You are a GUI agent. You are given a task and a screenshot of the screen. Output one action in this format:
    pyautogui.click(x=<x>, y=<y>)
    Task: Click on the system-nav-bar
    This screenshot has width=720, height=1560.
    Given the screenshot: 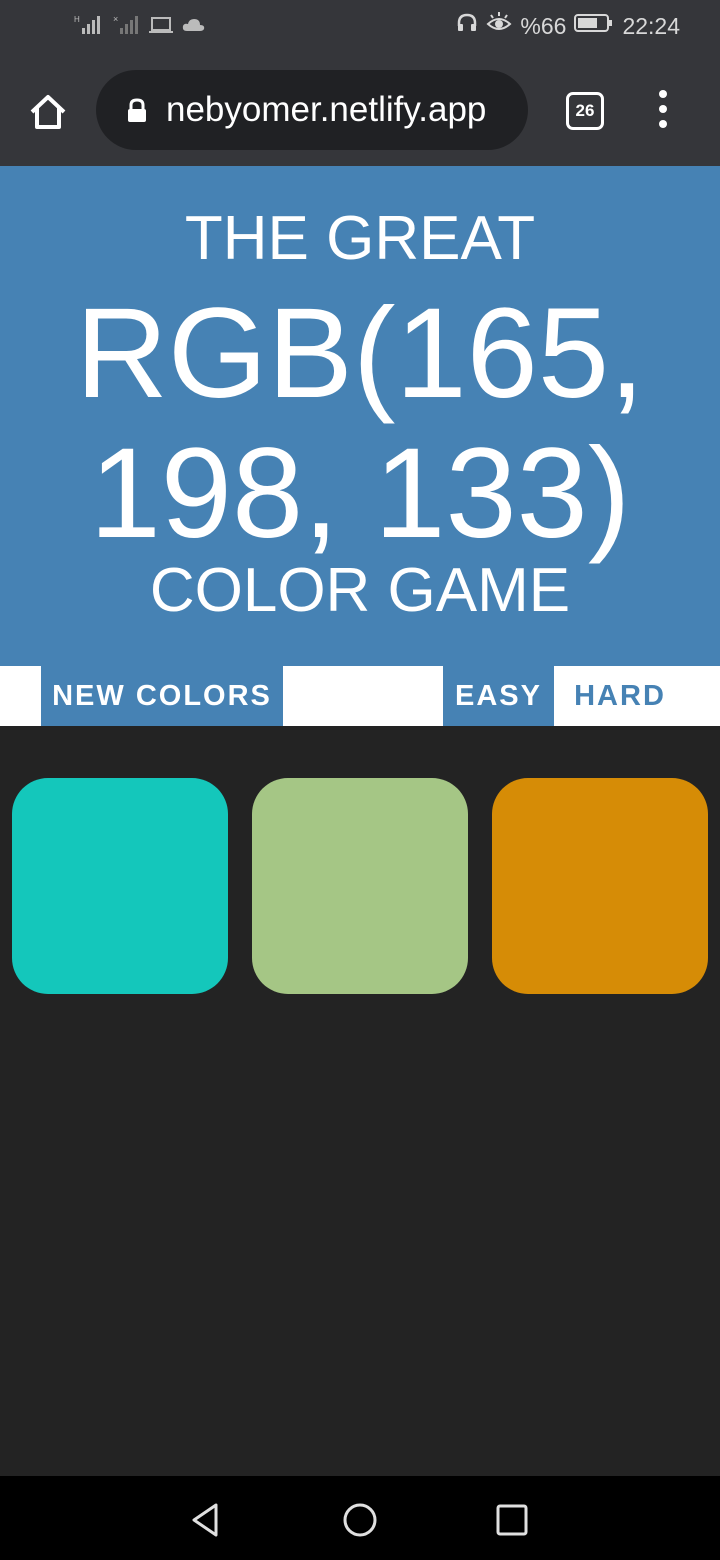 What is the action you would take?
    pyautogui.click(x=360, y=1518)
    